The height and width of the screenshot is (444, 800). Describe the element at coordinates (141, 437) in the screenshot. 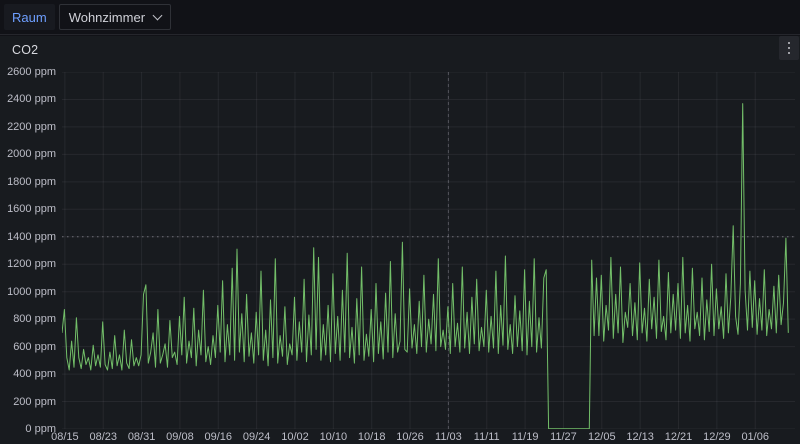

I see `x-axis-tick-label: 08/31` at that location.